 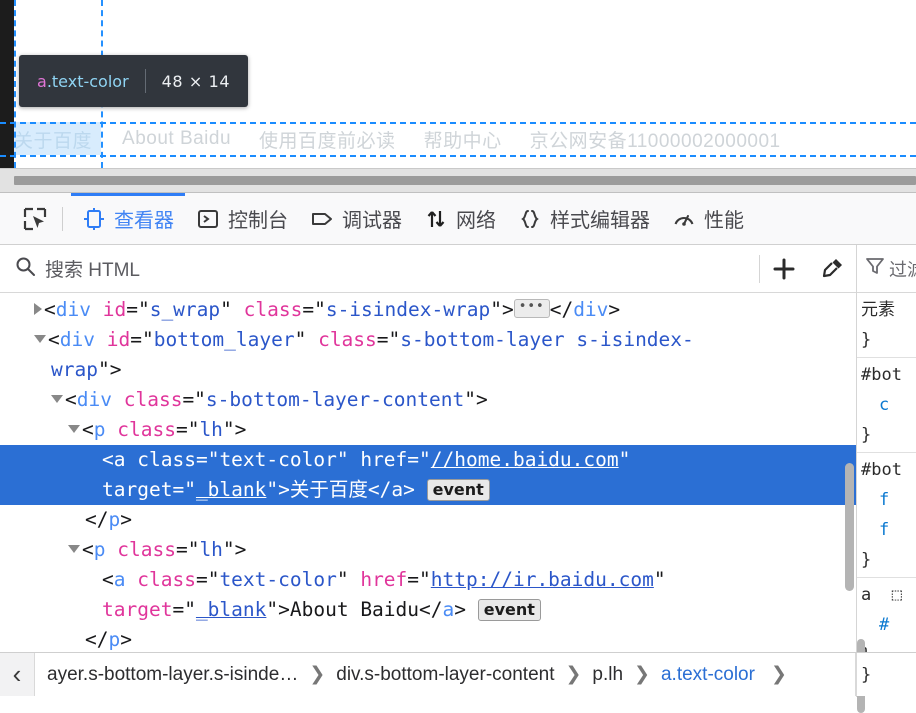 What do you see at coordinates (832, 269) in the screenshot?
I see `eyedropper-icon` at bounding box center [832, 269].